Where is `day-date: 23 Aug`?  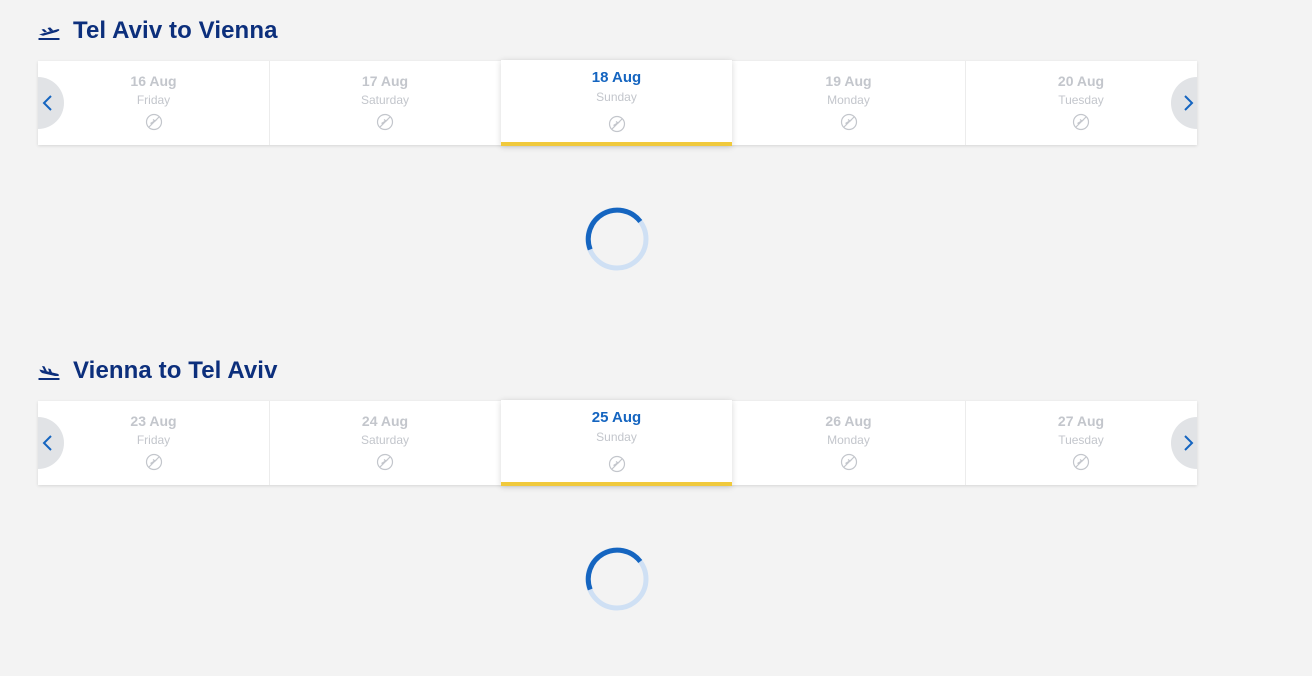
day-date: 23 Aug is located at coordinates (153, 421).